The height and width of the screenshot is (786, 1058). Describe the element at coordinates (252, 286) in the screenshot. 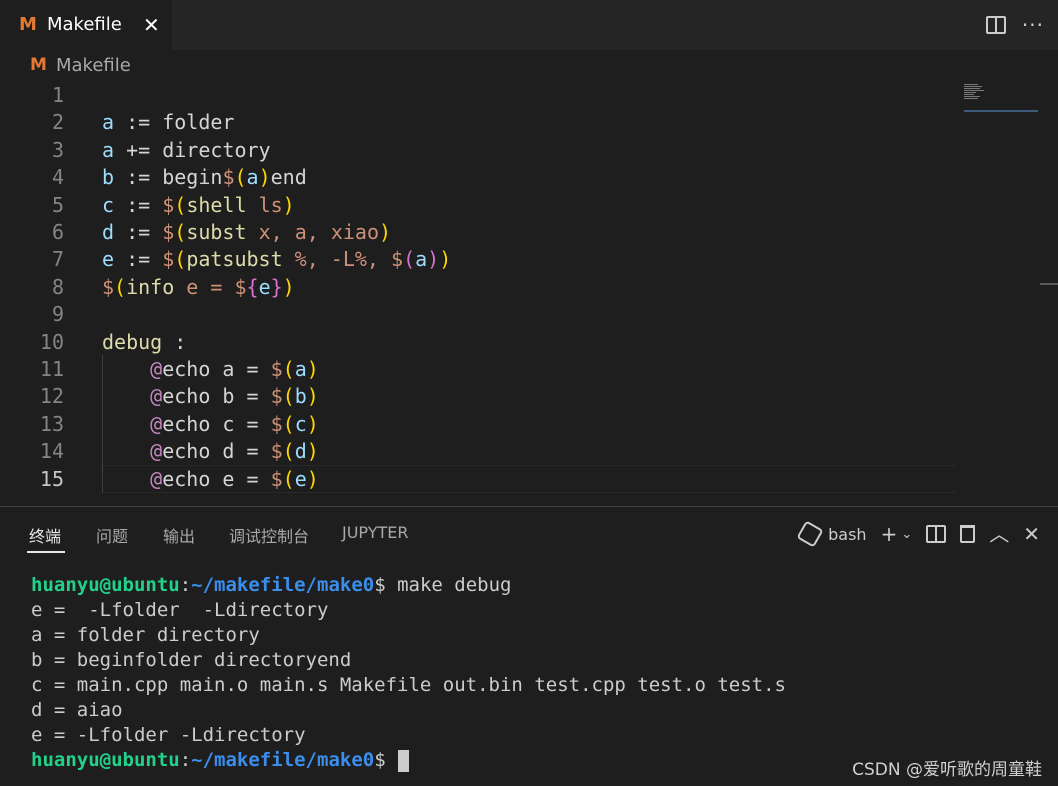

I see `code-token: {` at that location.